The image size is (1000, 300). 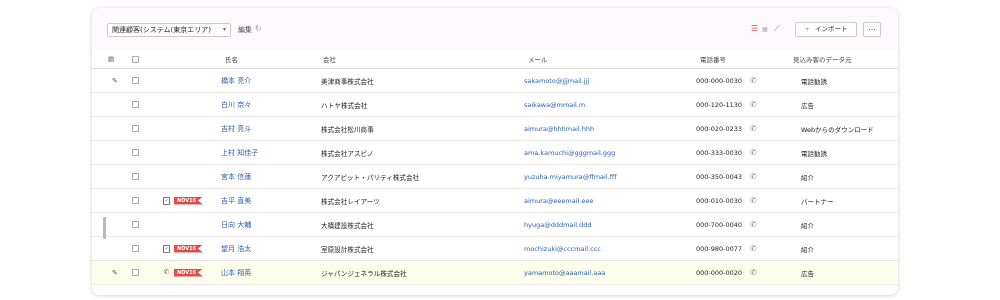 What do you see at coordinates (423, 59) in the screenshot?
I see `column-header-company: 会社` at bounding box center [423, 59].